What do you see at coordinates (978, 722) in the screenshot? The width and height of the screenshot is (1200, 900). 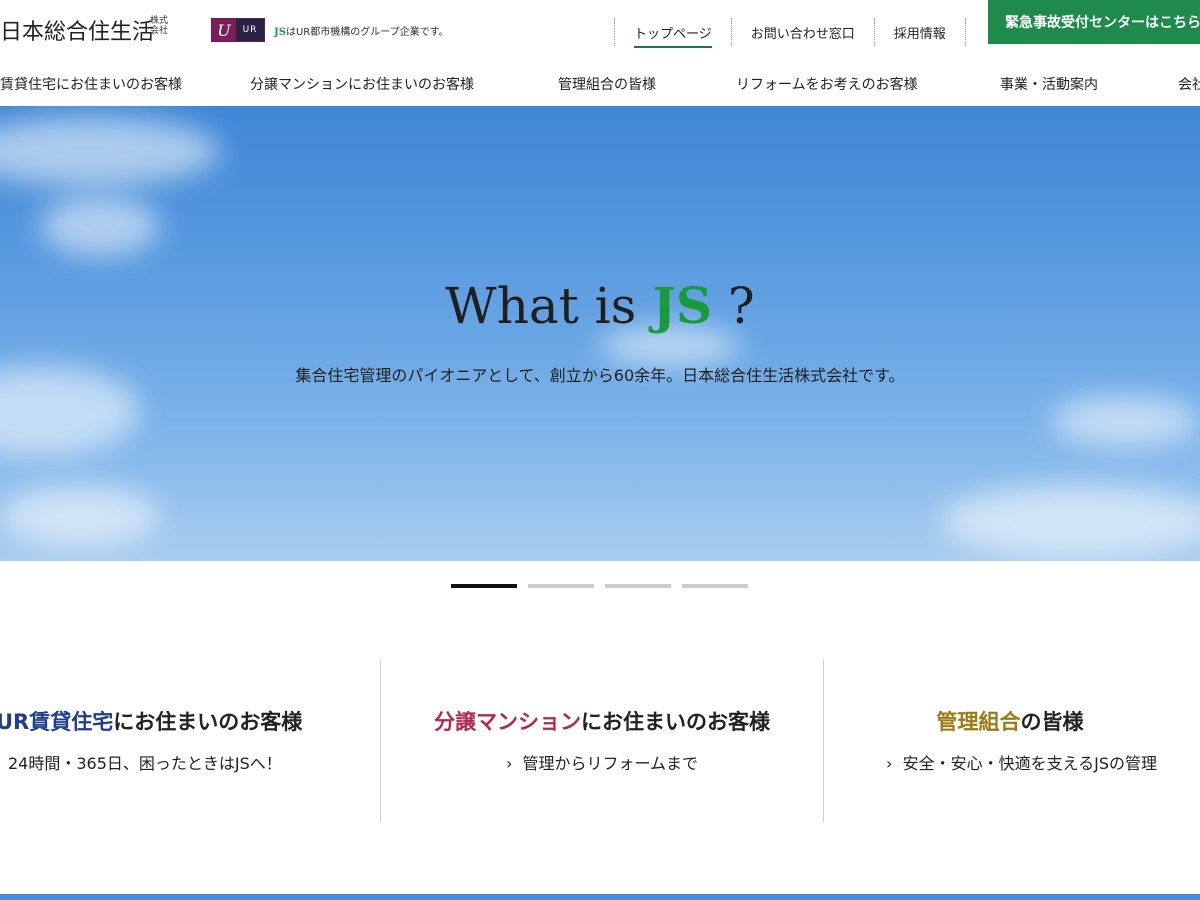 I see `card-title-accent: 管理組合` at bounding box center [978, 722].